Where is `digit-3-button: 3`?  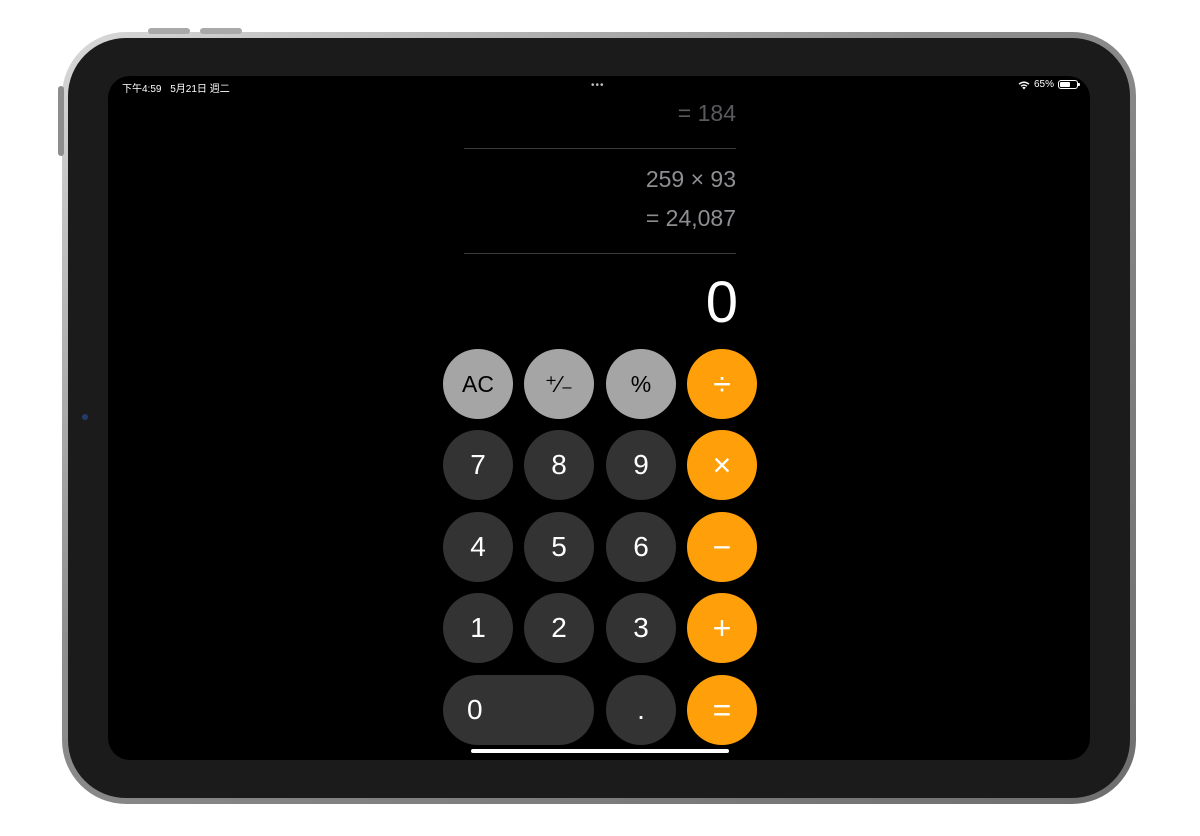 digit-3-button: 3 is located at coordinates (641, 628).